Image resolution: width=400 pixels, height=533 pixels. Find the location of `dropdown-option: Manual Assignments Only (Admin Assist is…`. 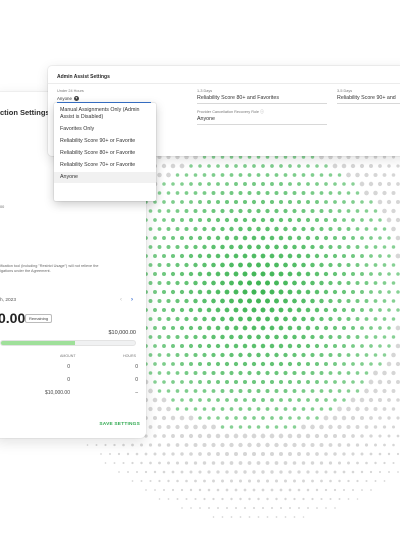

dropdown-option: Manual Assignments Only (Admin Assist is… is located at coordinates (105, 114).